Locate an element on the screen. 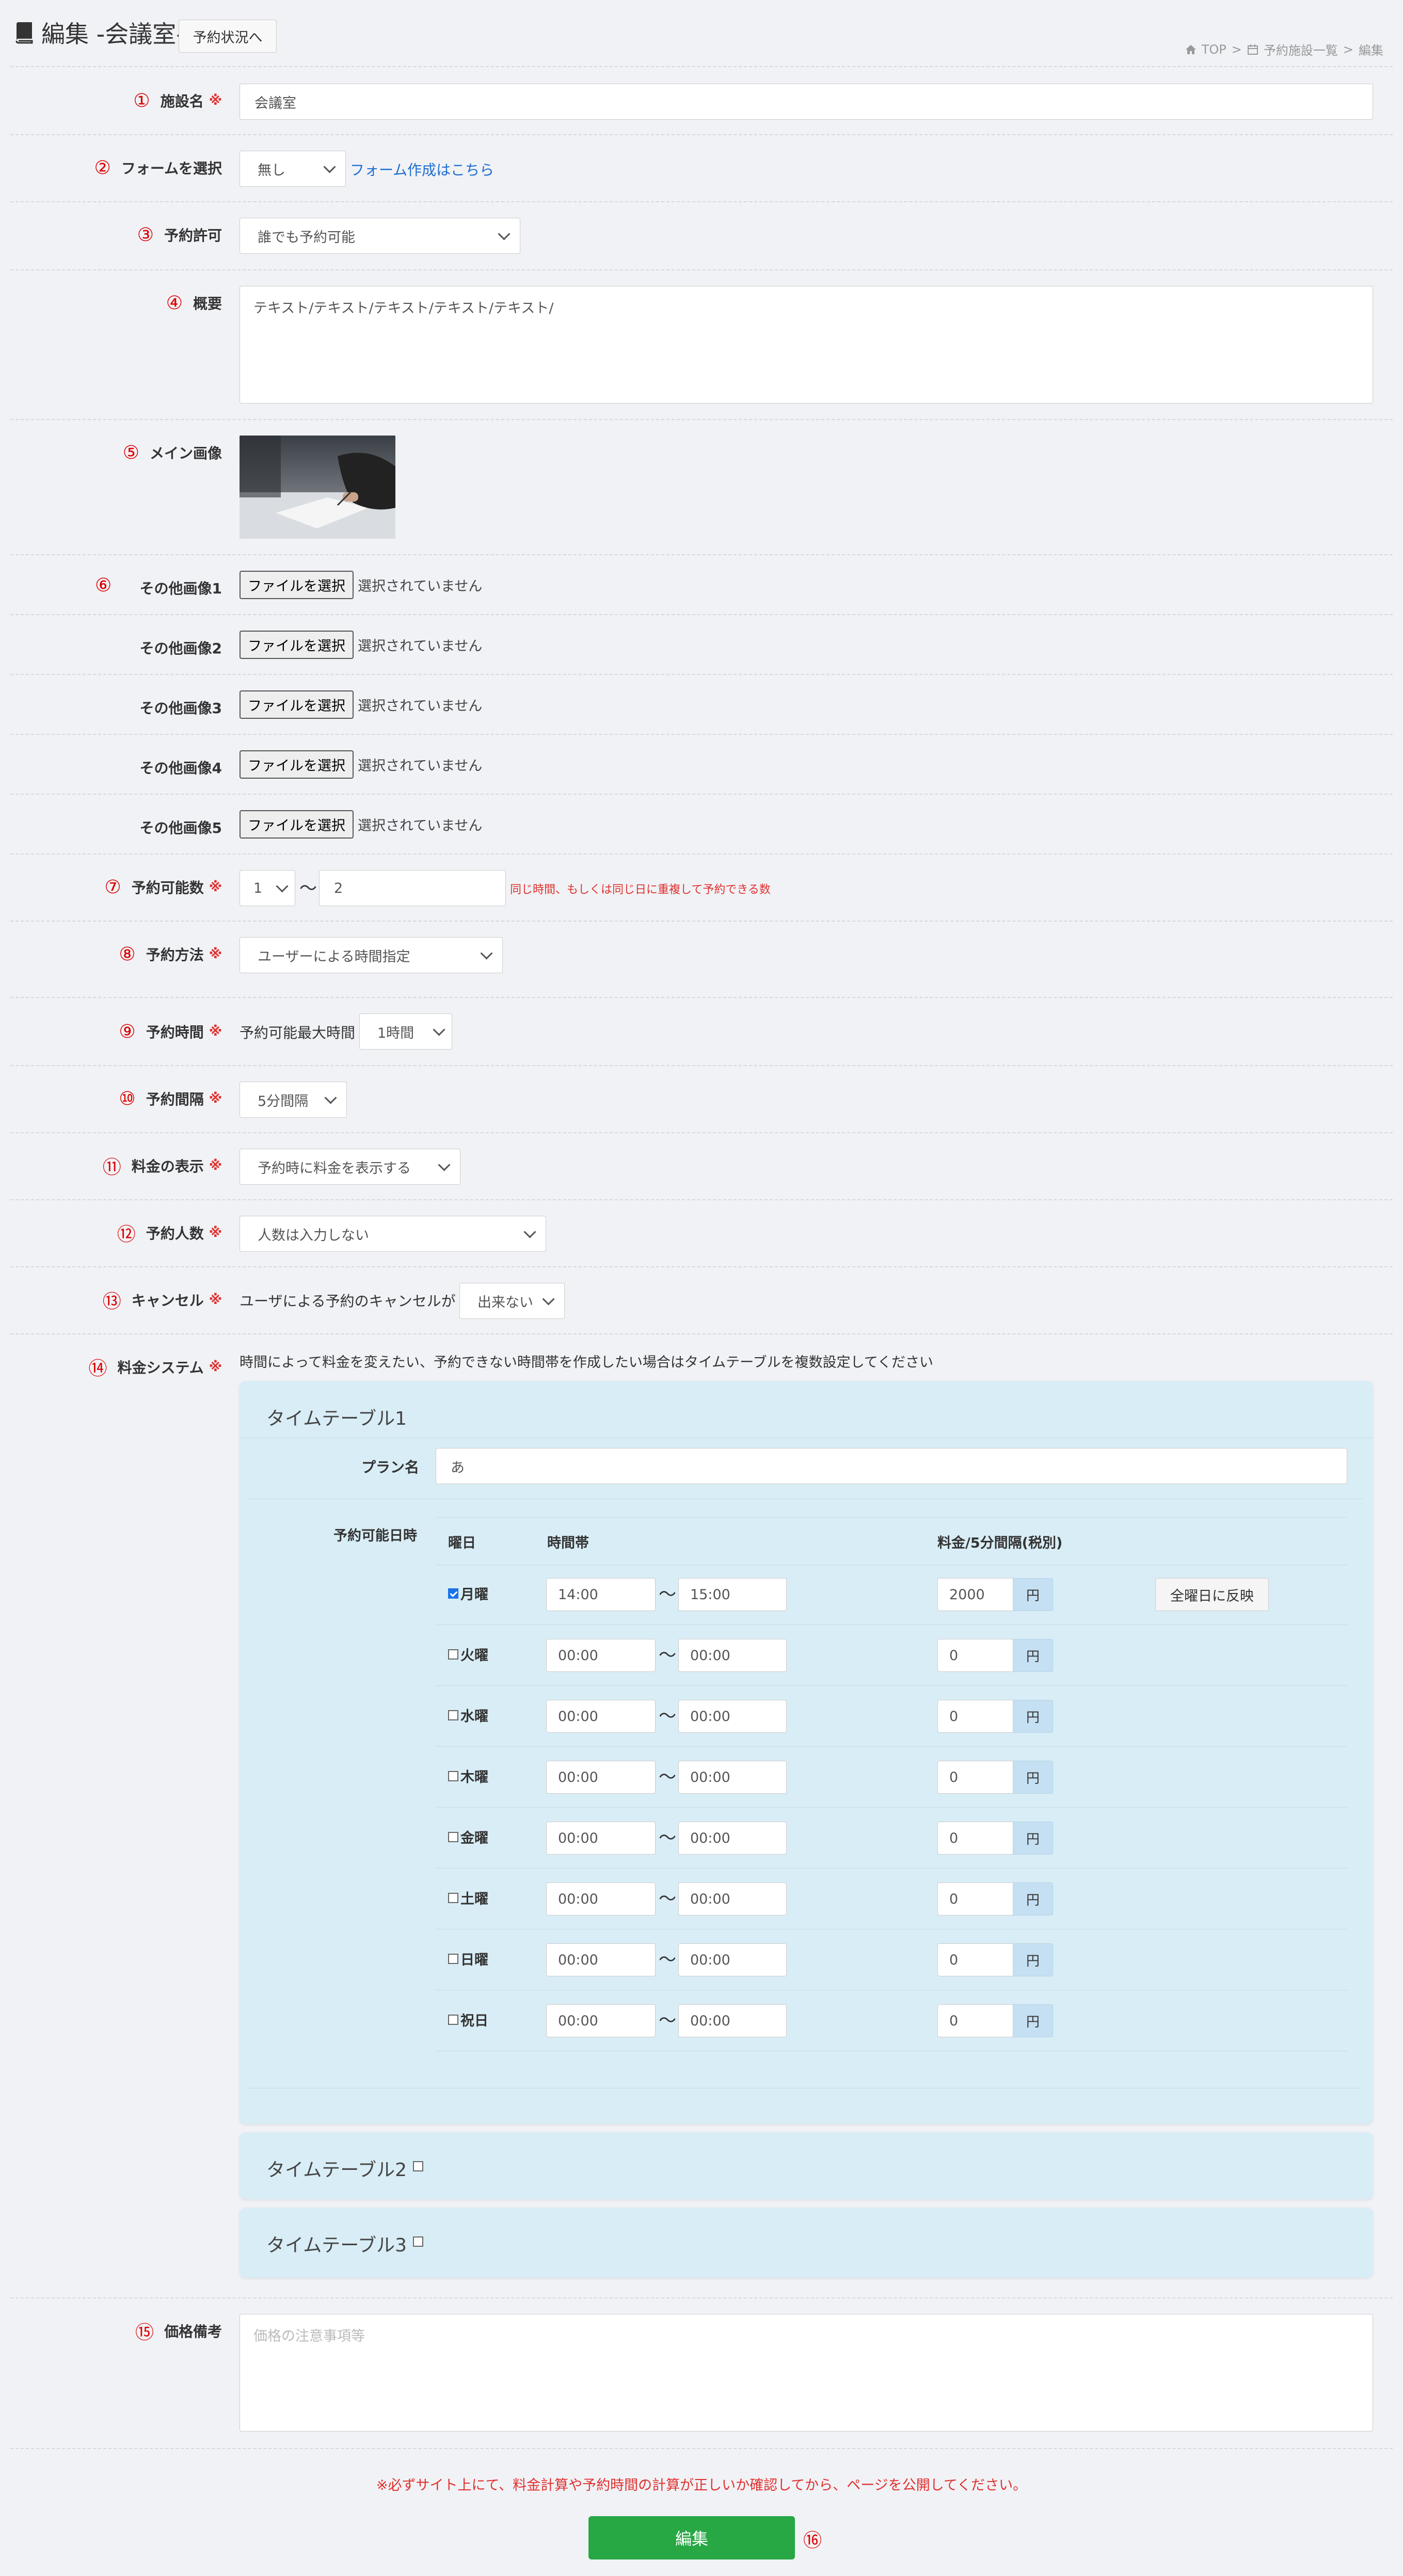  interval-select: 5分間隔 is located at coordinates (293, 1100).